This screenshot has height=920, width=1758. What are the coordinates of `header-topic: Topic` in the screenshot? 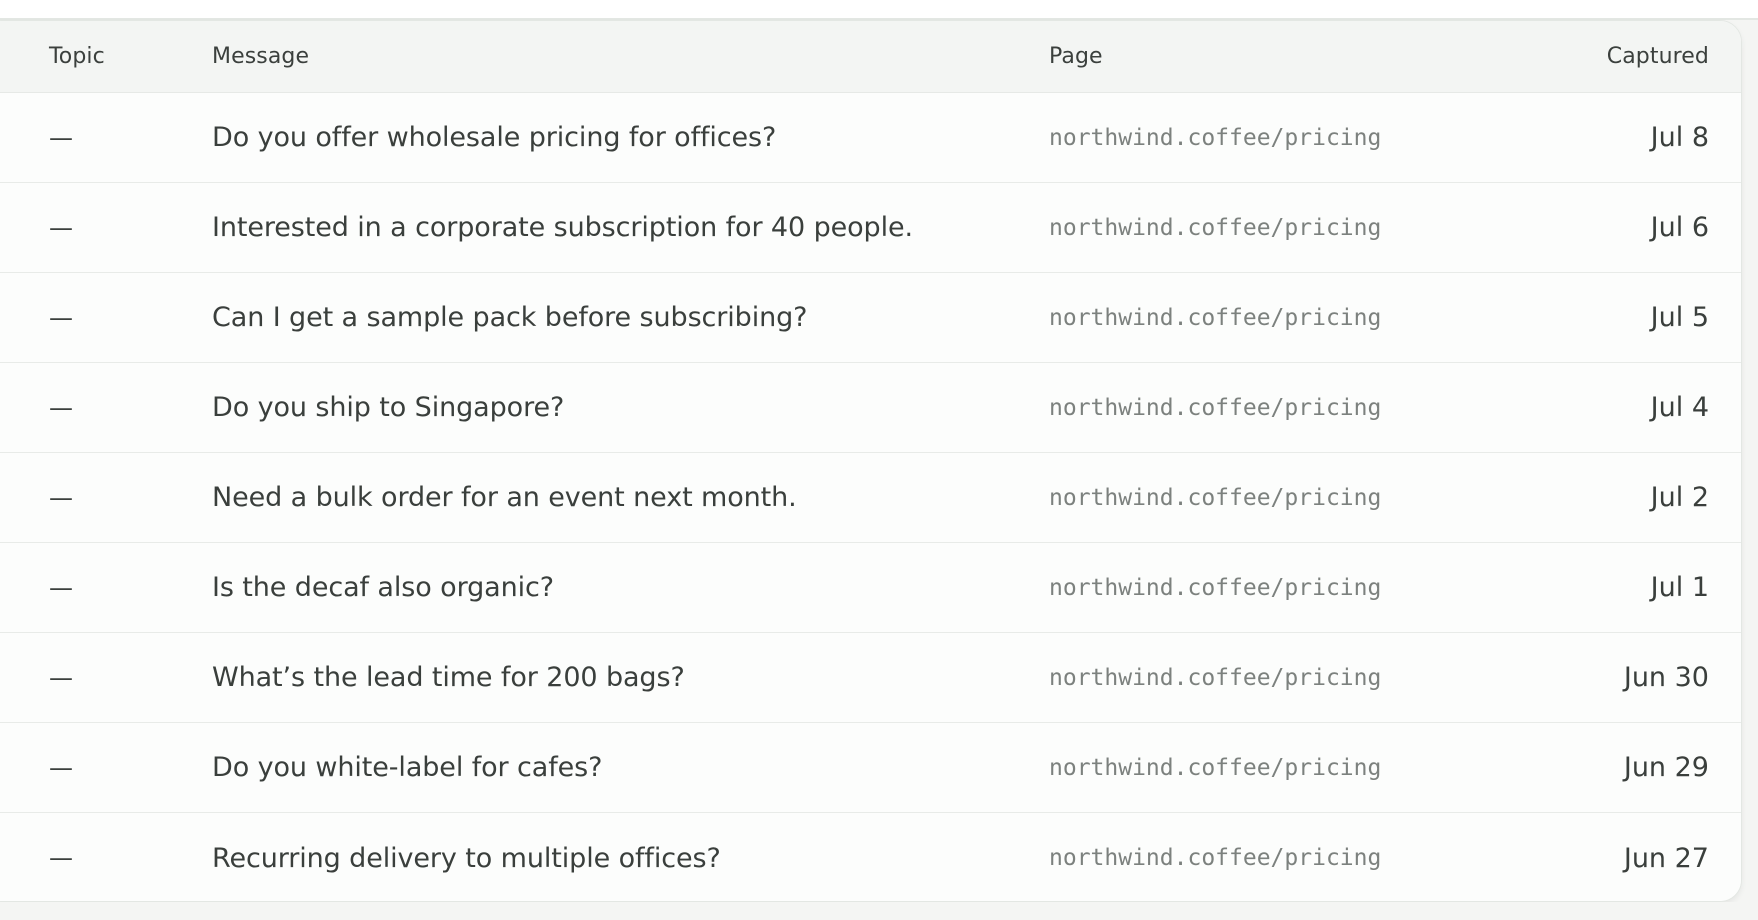 It's located at (77, 56).